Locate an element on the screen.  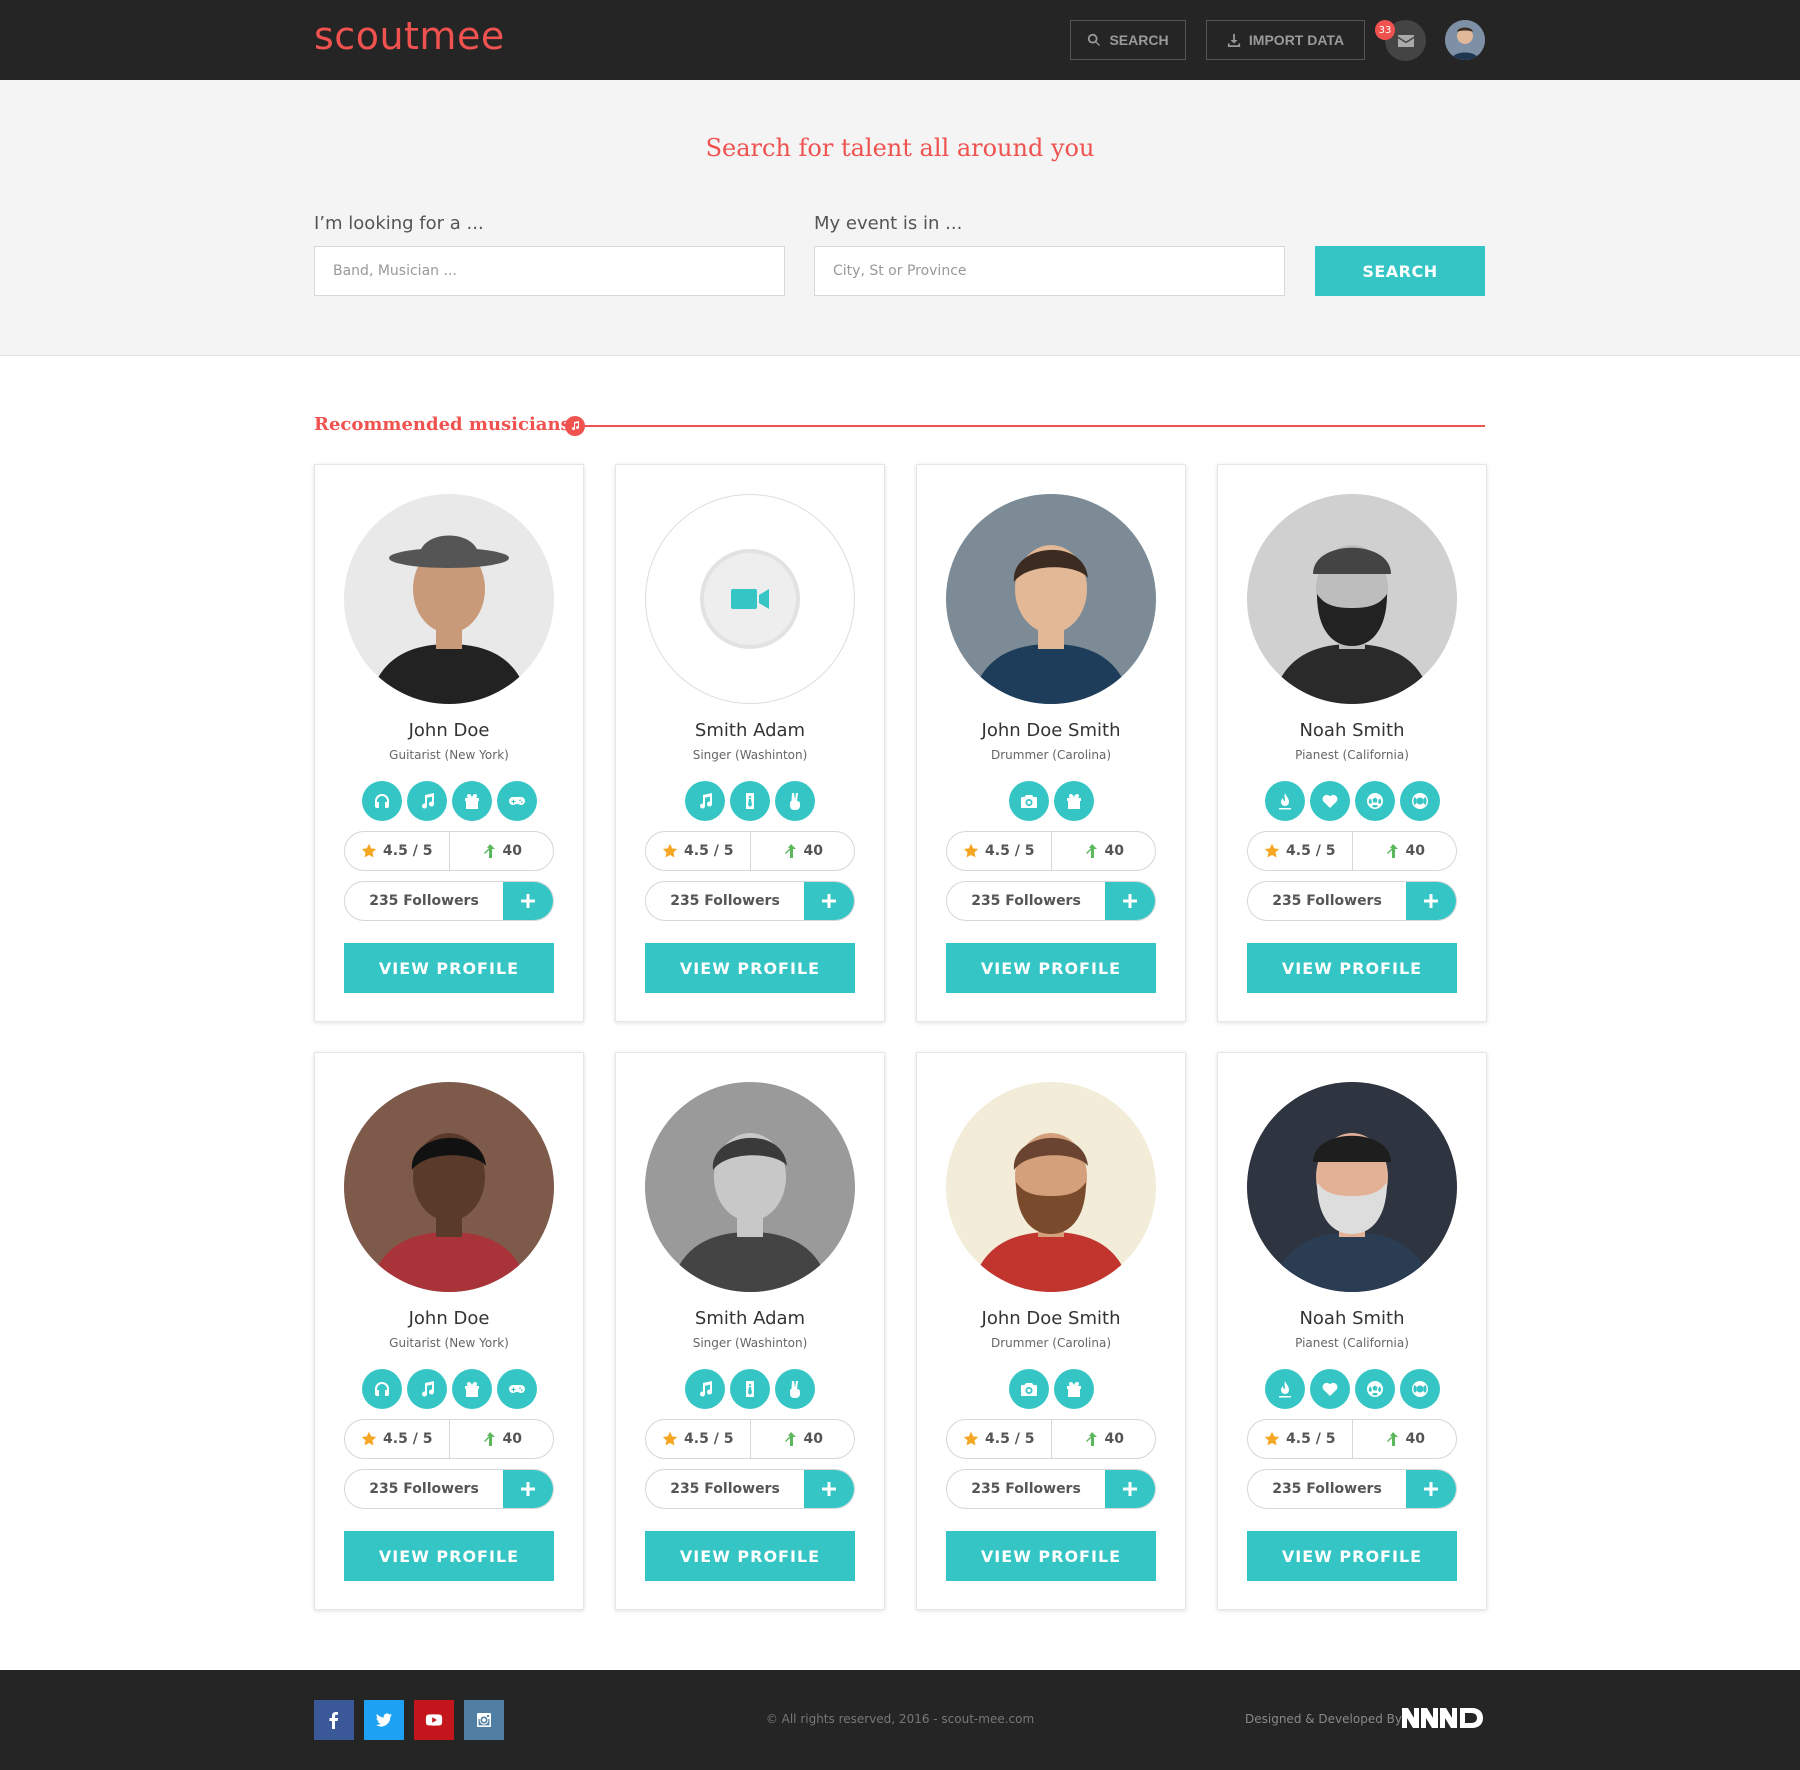
import-data-button: IMPORT DATA is located at coordinates (1285, 40).